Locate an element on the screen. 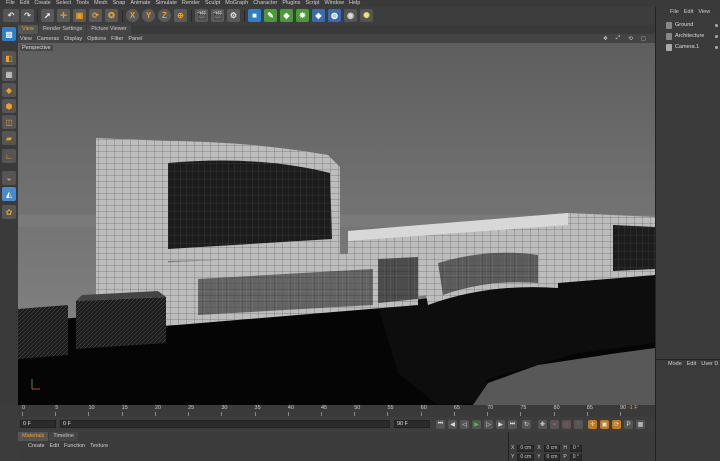  undo-icon: ↶ is located at coordinates (11, 15).